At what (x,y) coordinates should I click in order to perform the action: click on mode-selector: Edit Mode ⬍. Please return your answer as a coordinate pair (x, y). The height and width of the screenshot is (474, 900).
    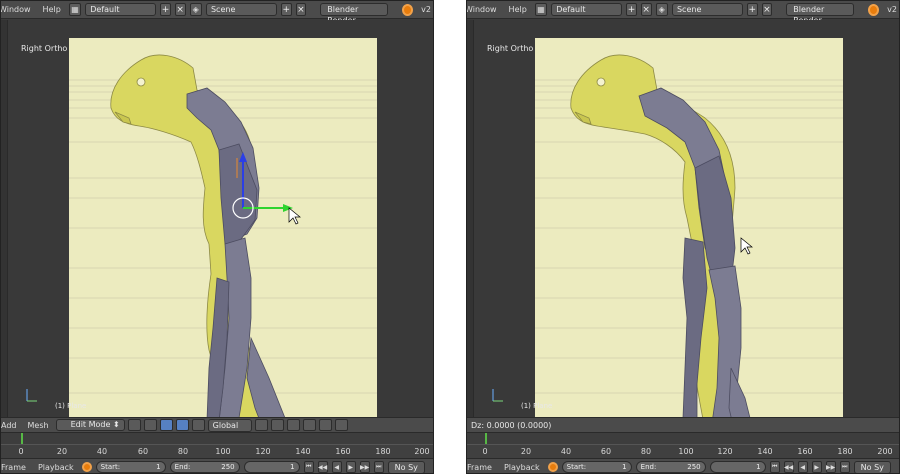
    Looking at the image, I should click on (90, 425).